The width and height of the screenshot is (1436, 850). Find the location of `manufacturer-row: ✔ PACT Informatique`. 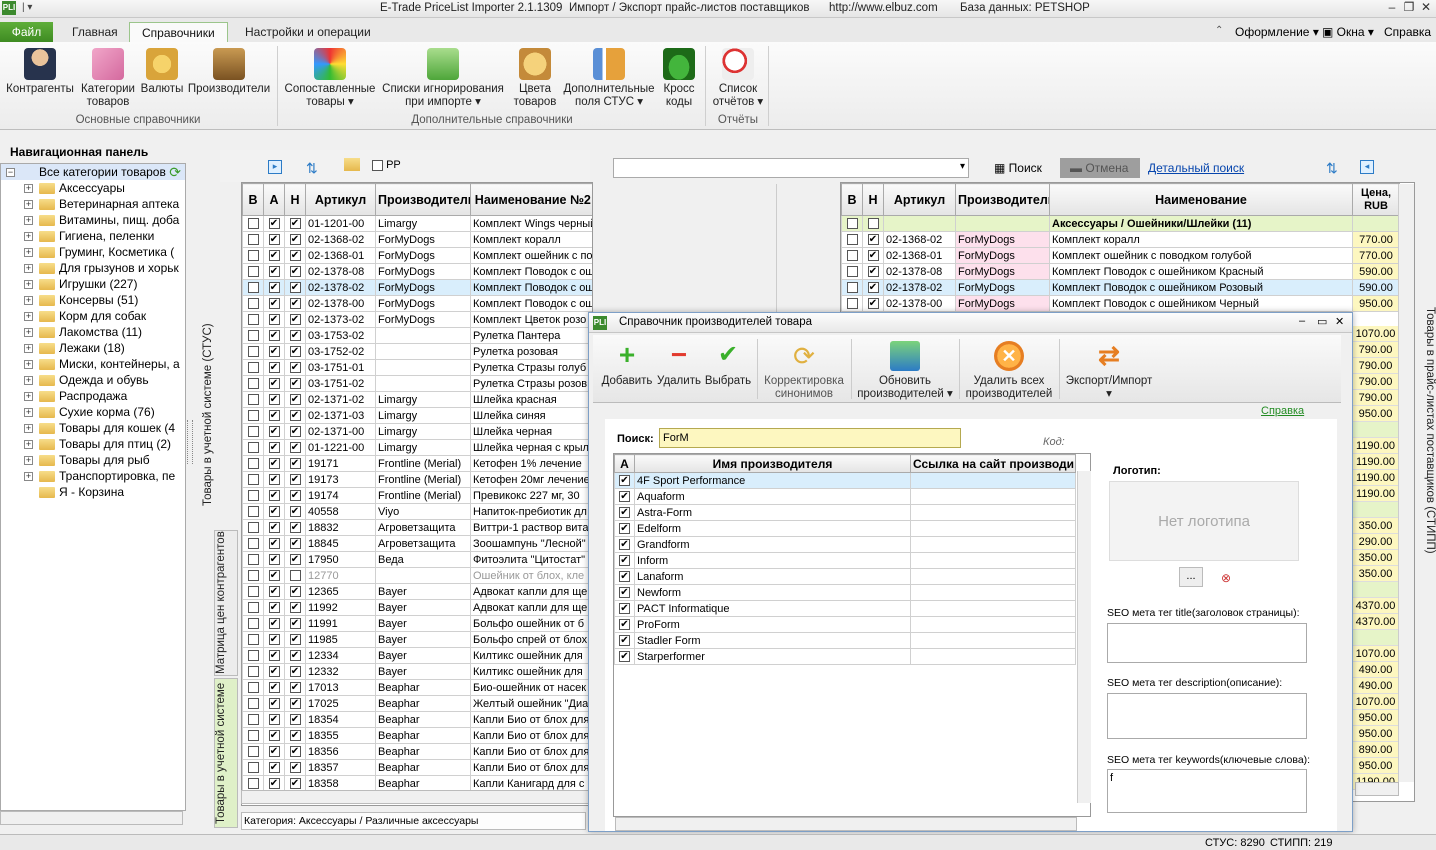

manufacturer-row: ✔ PACT Informatique is located at coordinates (845, 608).